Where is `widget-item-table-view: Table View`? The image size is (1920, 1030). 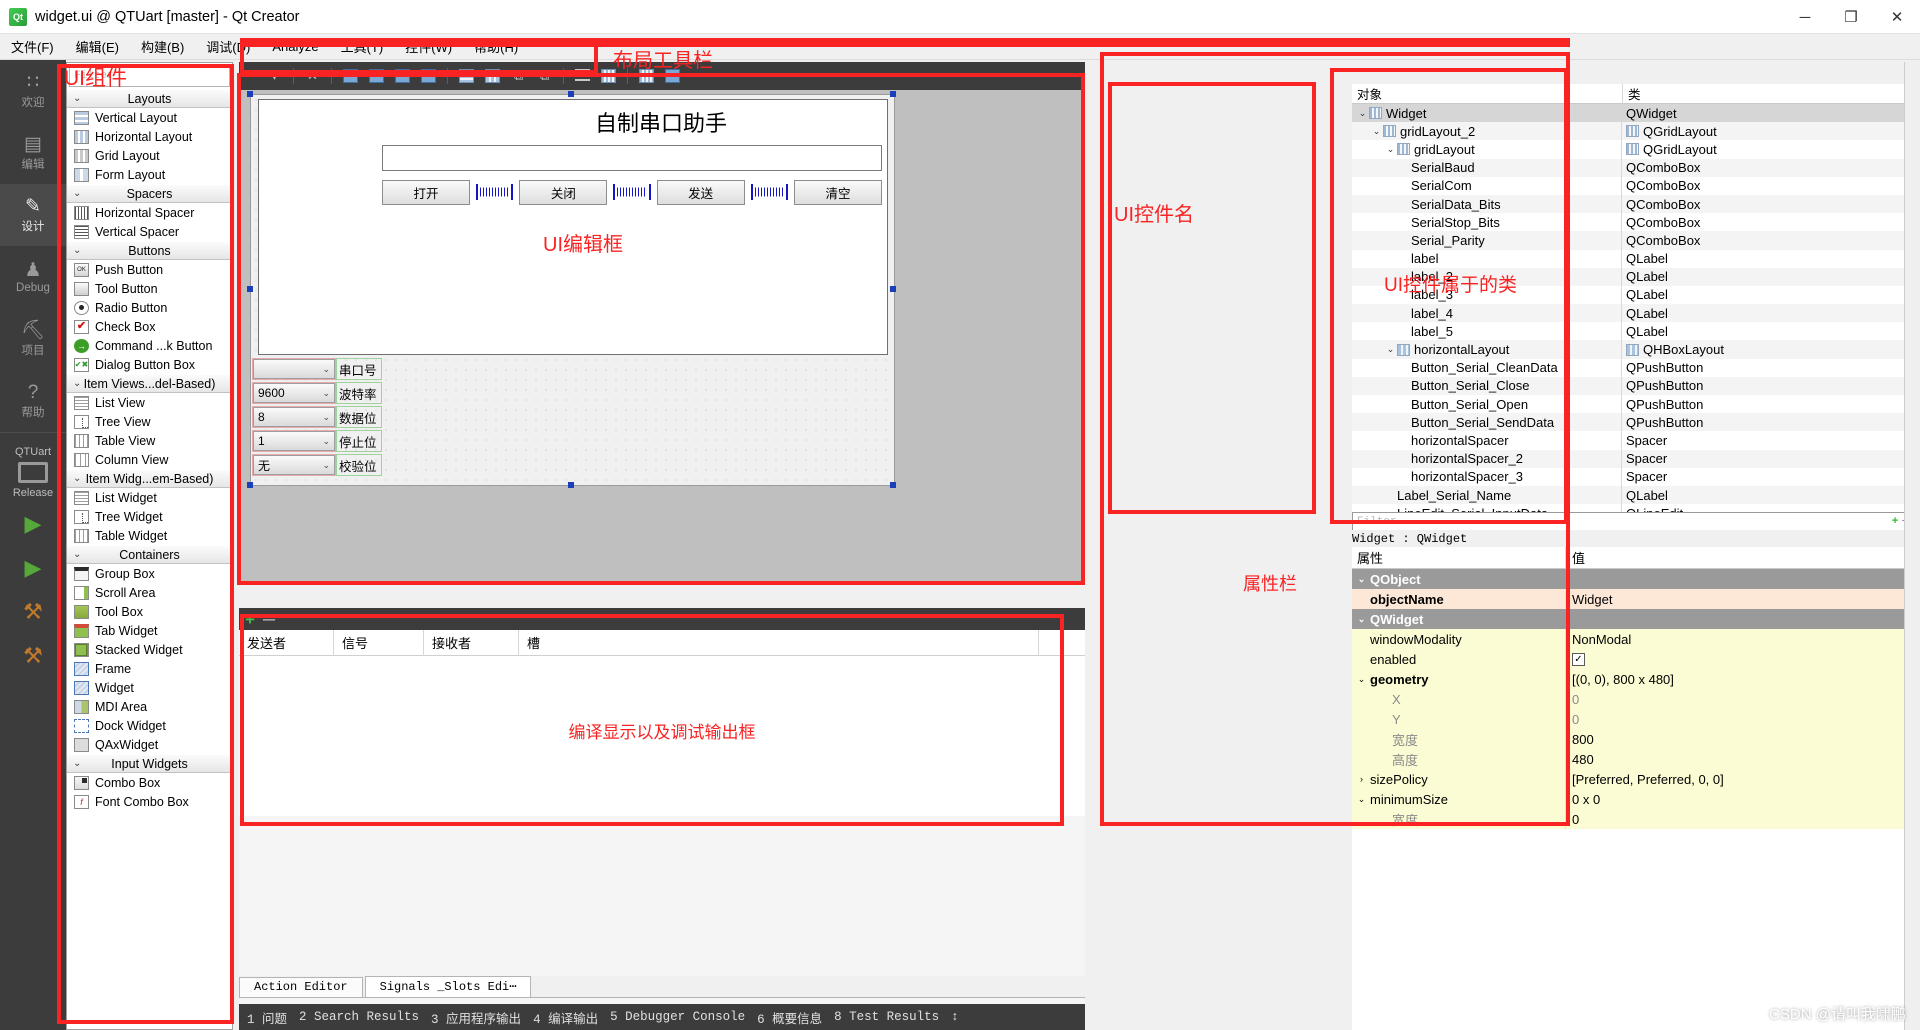 widget-item-table-view: Table View is located at coordinates (149, 440).